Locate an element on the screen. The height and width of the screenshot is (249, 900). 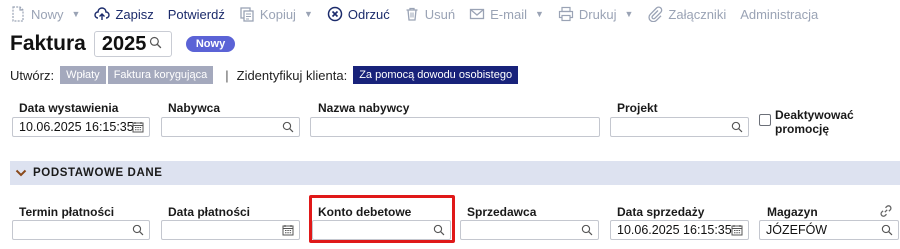
delete-button: Usuń is located at coordinates (429, 14).